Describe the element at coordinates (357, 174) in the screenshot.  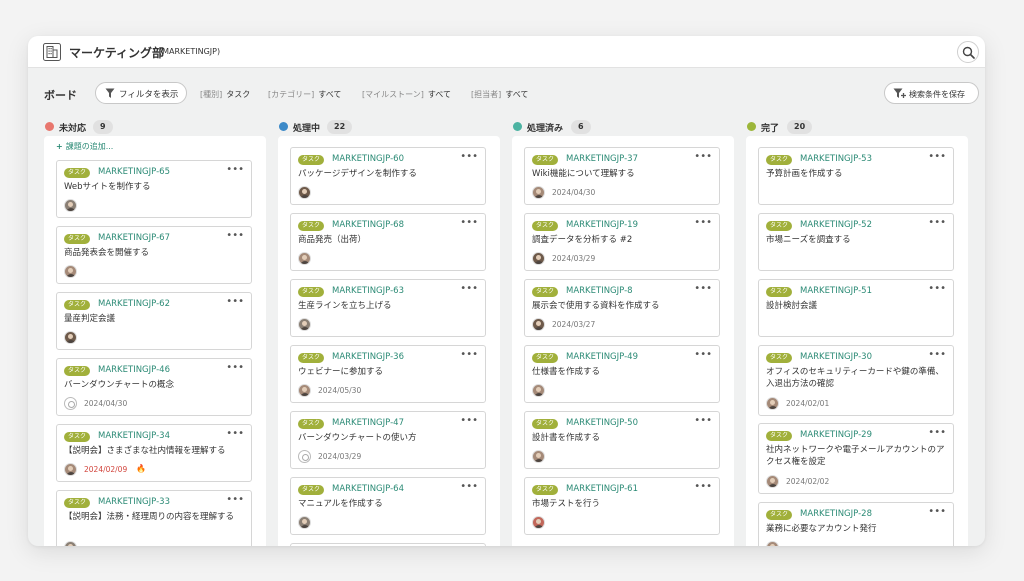
I see `task-title: パッケージデザインを制作する` at that location.